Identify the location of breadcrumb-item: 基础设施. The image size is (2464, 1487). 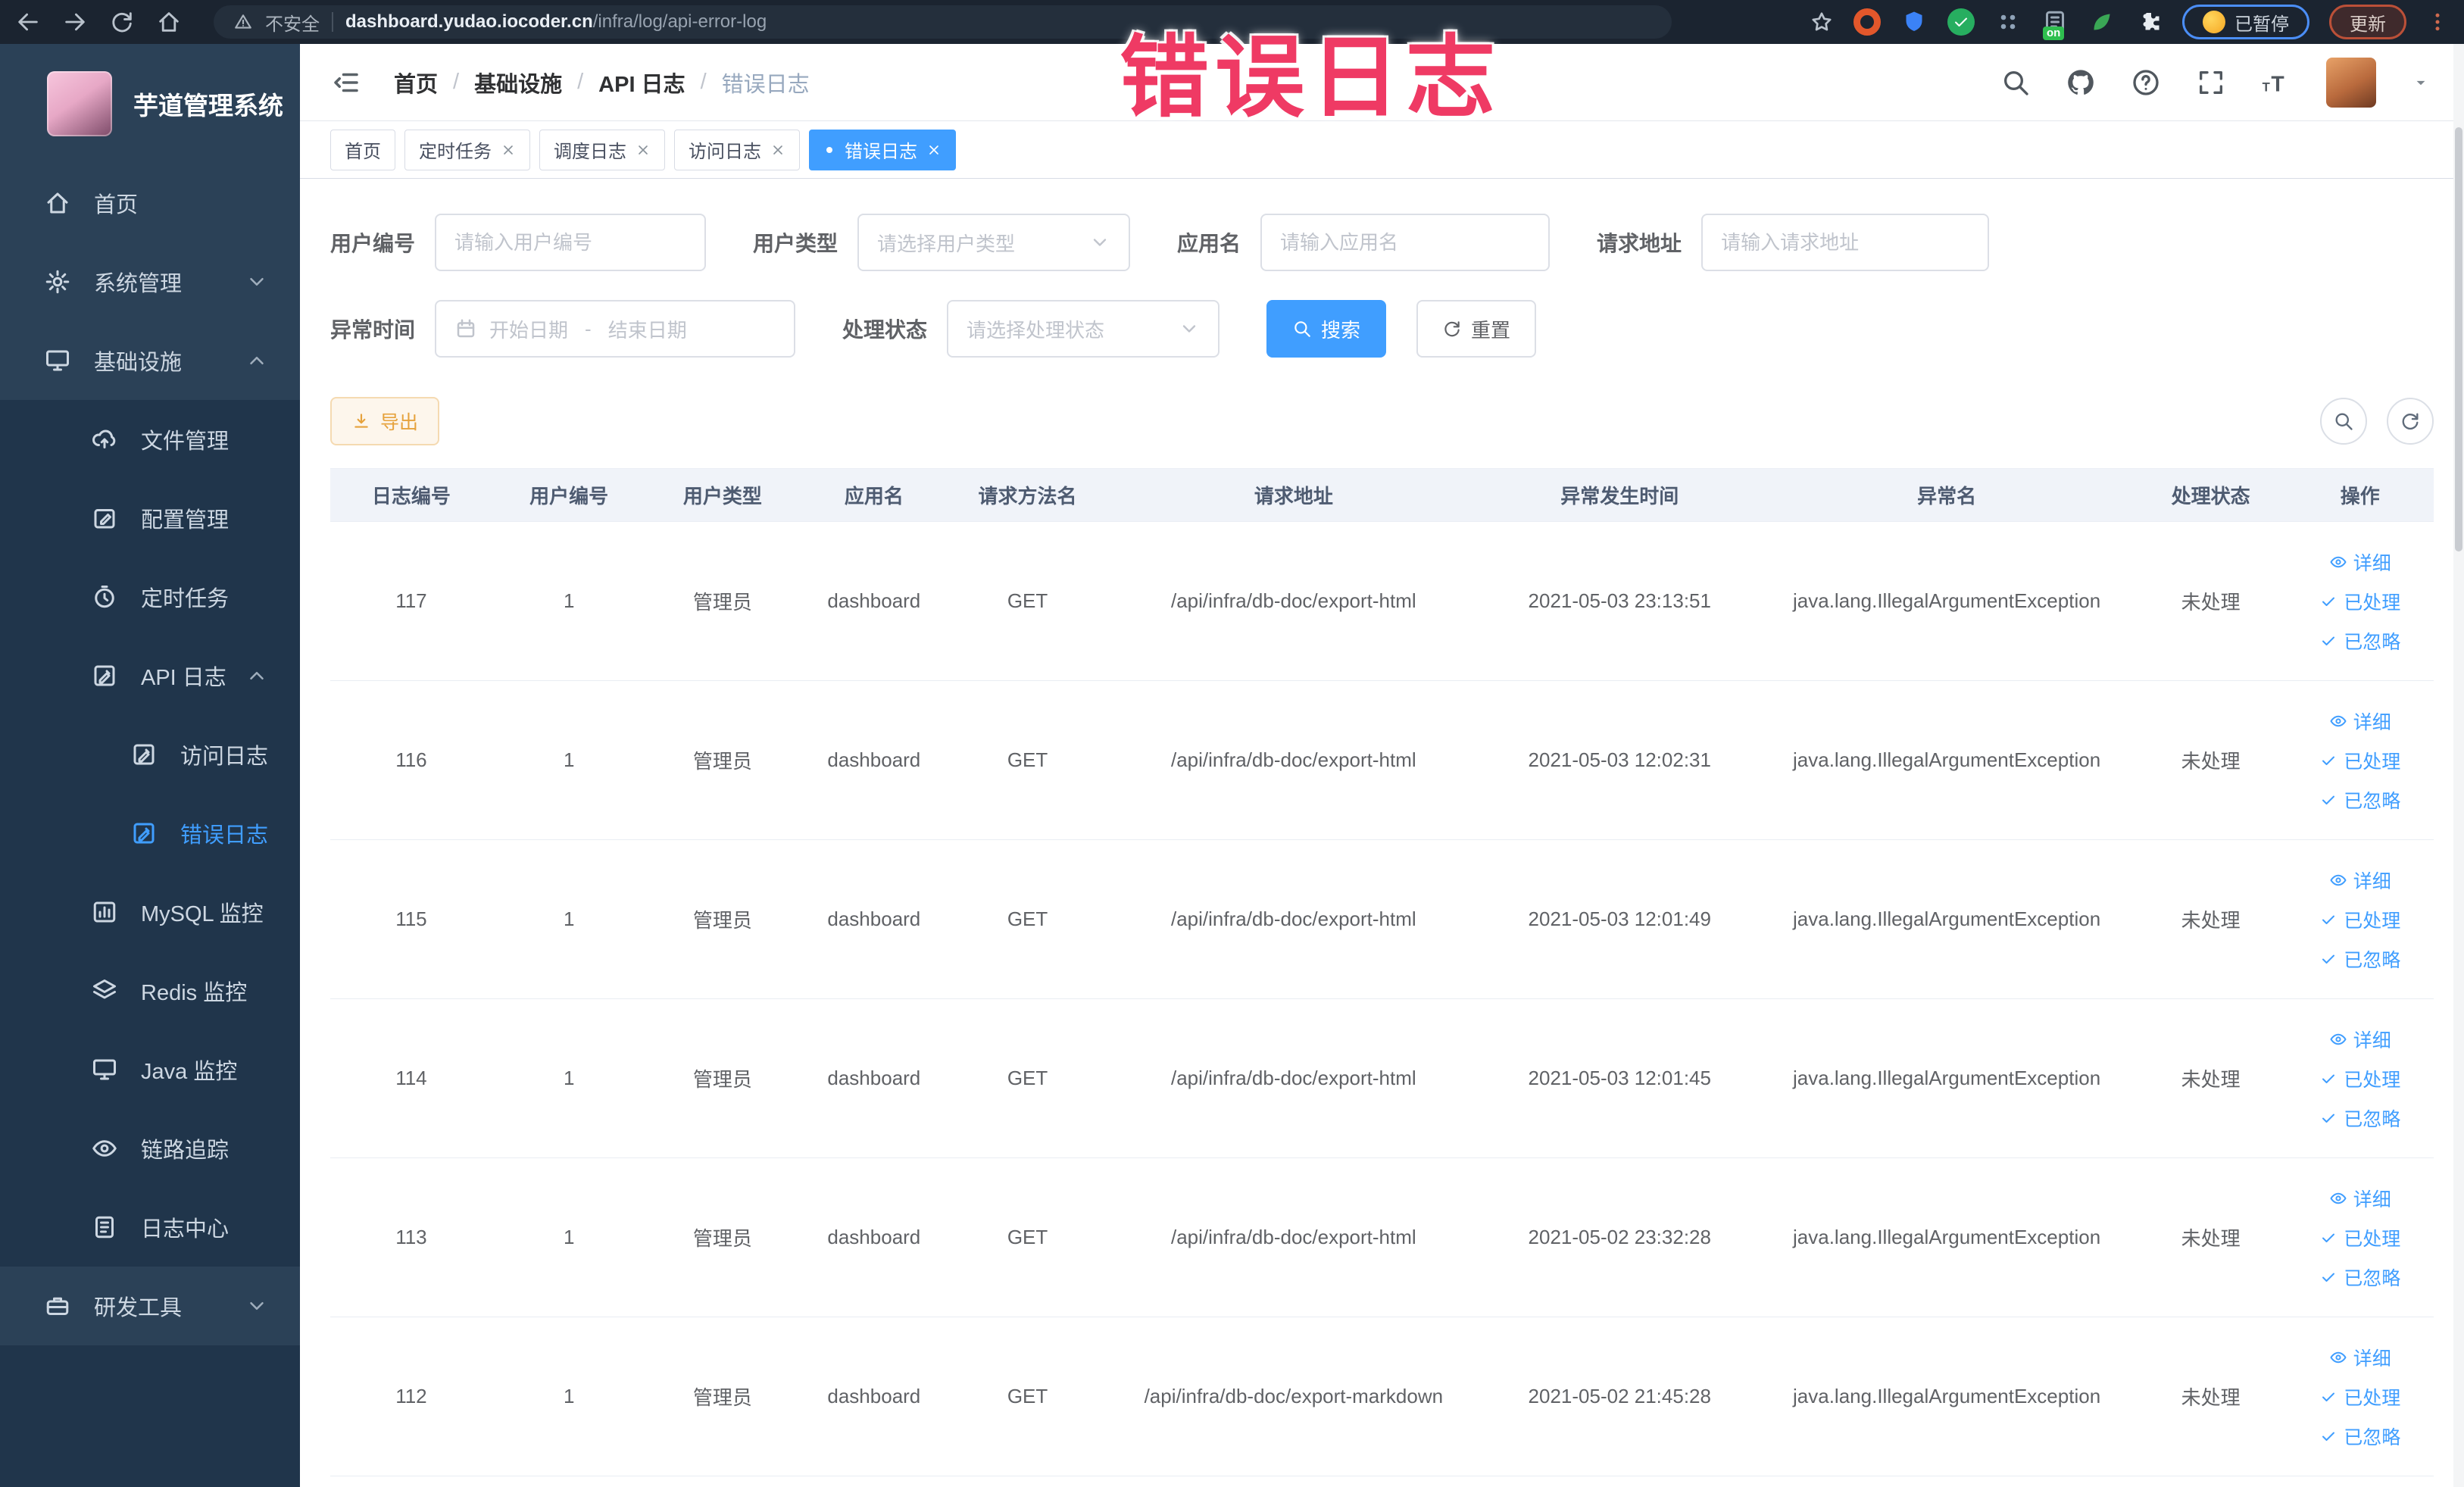
(518, 82).